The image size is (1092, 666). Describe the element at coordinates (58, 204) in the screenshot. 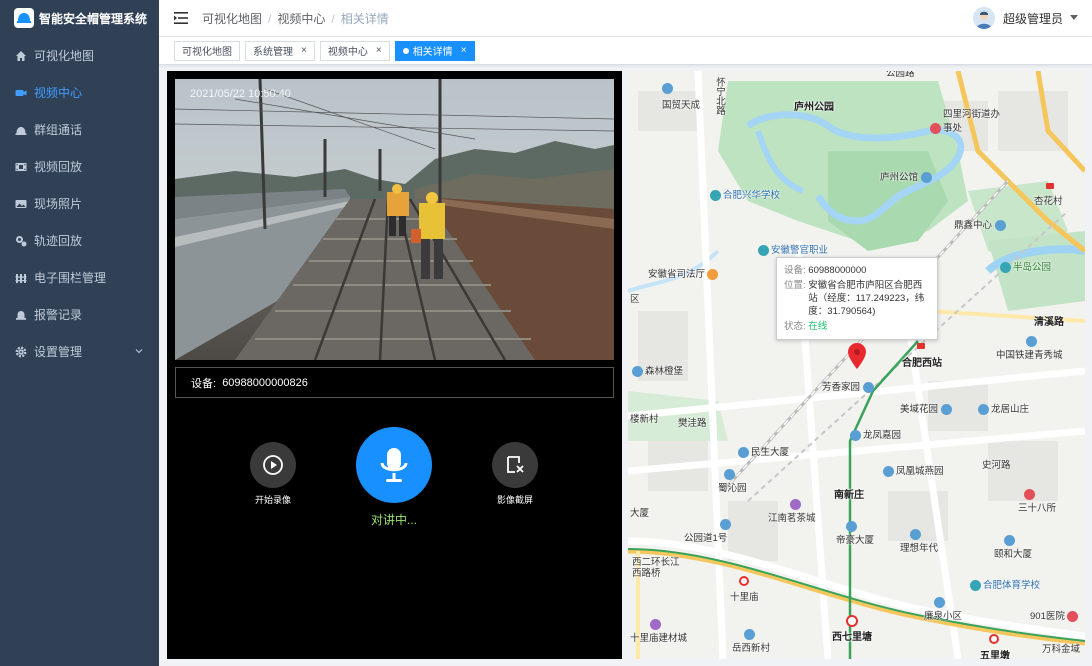

I see `sidebar-item-label: 现场照片` at that location.